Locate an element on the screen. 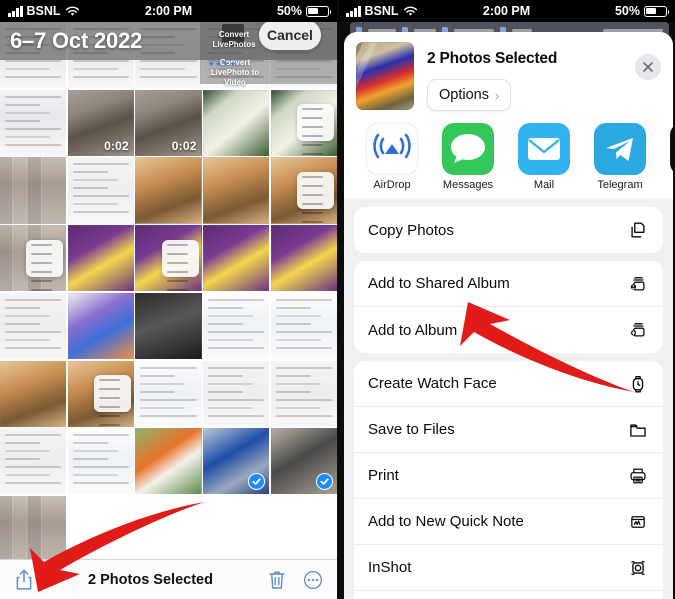  share-app-mail: Mail is located at coordinates (544, 157).